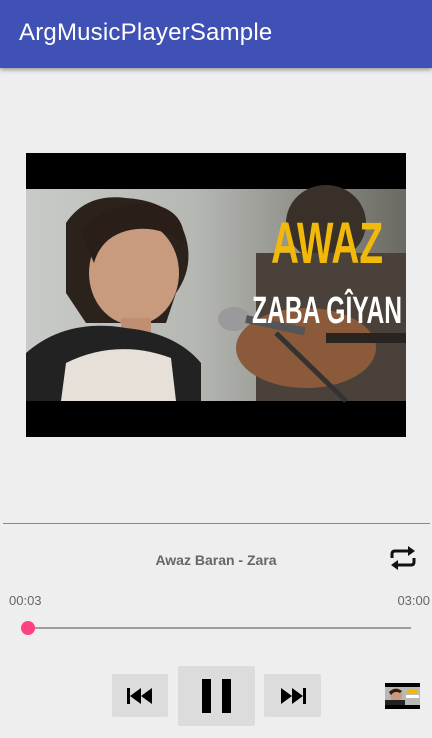 The height and width of the screenshot is (738, 432). I want to click on previous-button, so click(140, 695).